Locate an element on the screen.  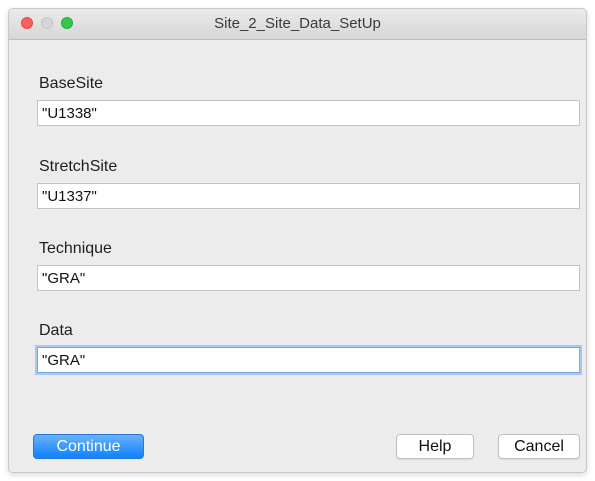
help-button: Help is located at coordinates (435, 446).